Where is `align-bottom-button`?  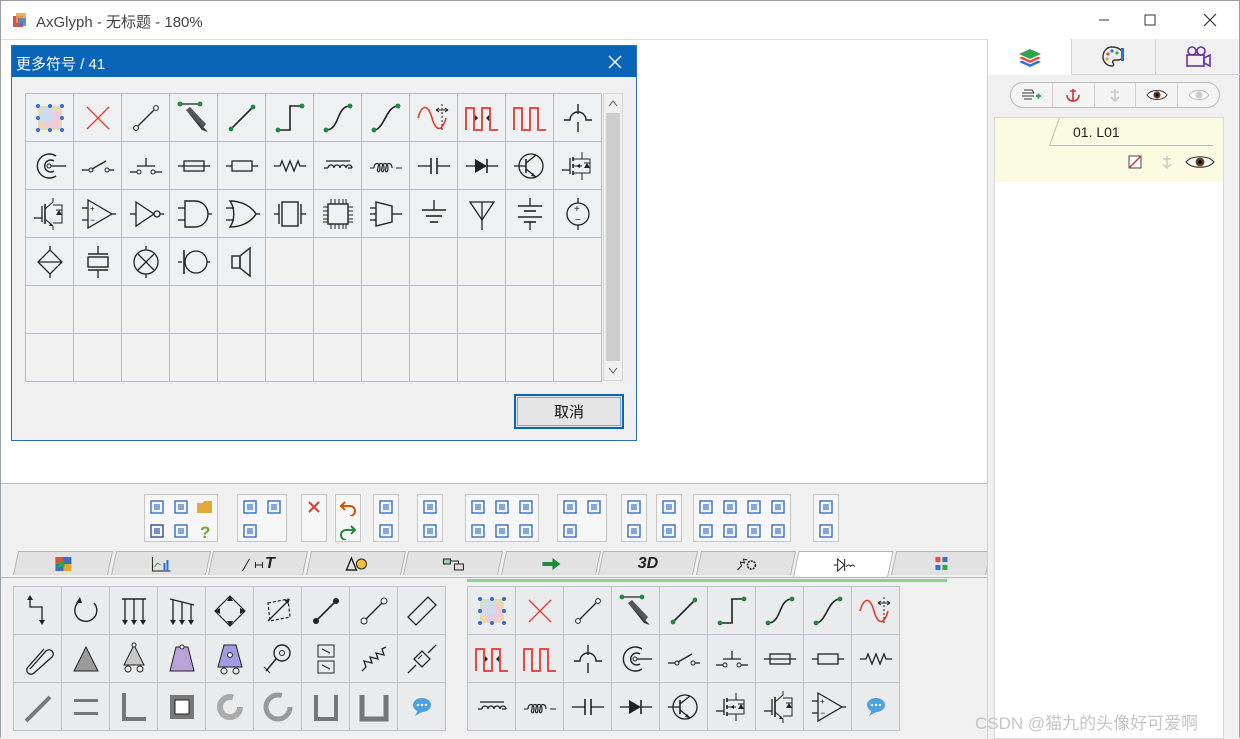
align-bottom-button is located at coordinates (526, 531).